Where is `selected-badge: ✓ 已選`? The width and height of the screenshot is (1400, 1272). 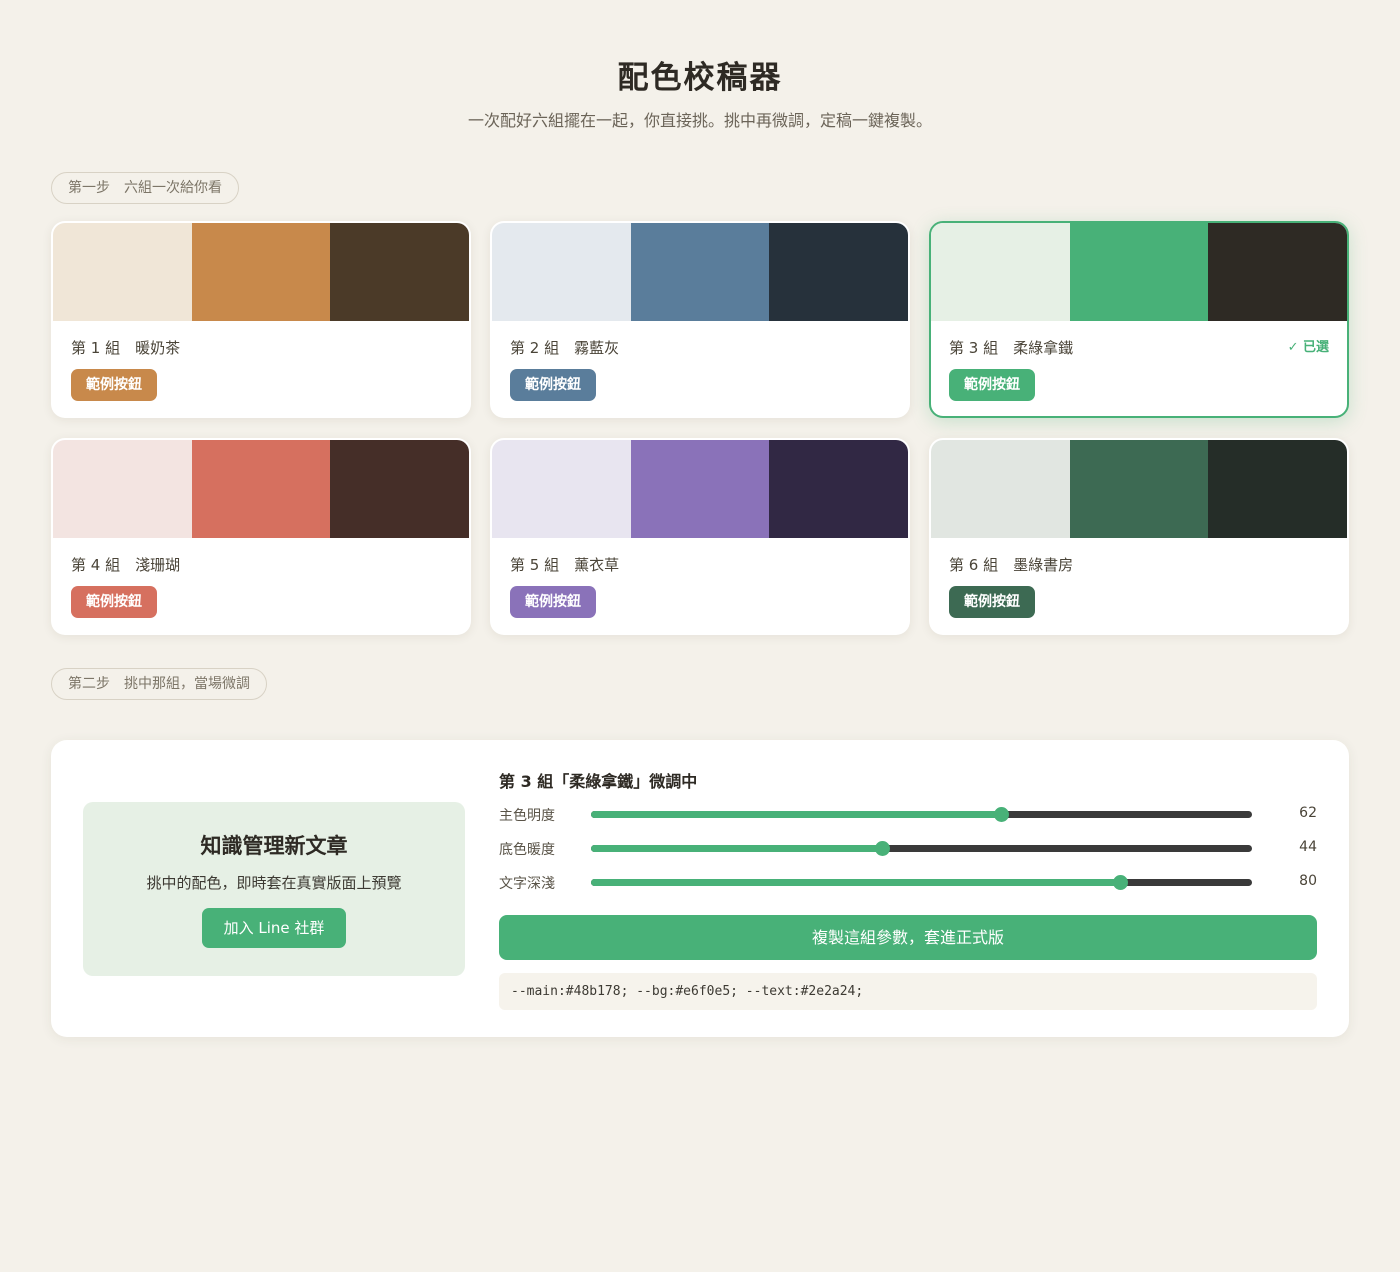 selected-badge: ✓ 已選 is located at coordinates (1308, 347).